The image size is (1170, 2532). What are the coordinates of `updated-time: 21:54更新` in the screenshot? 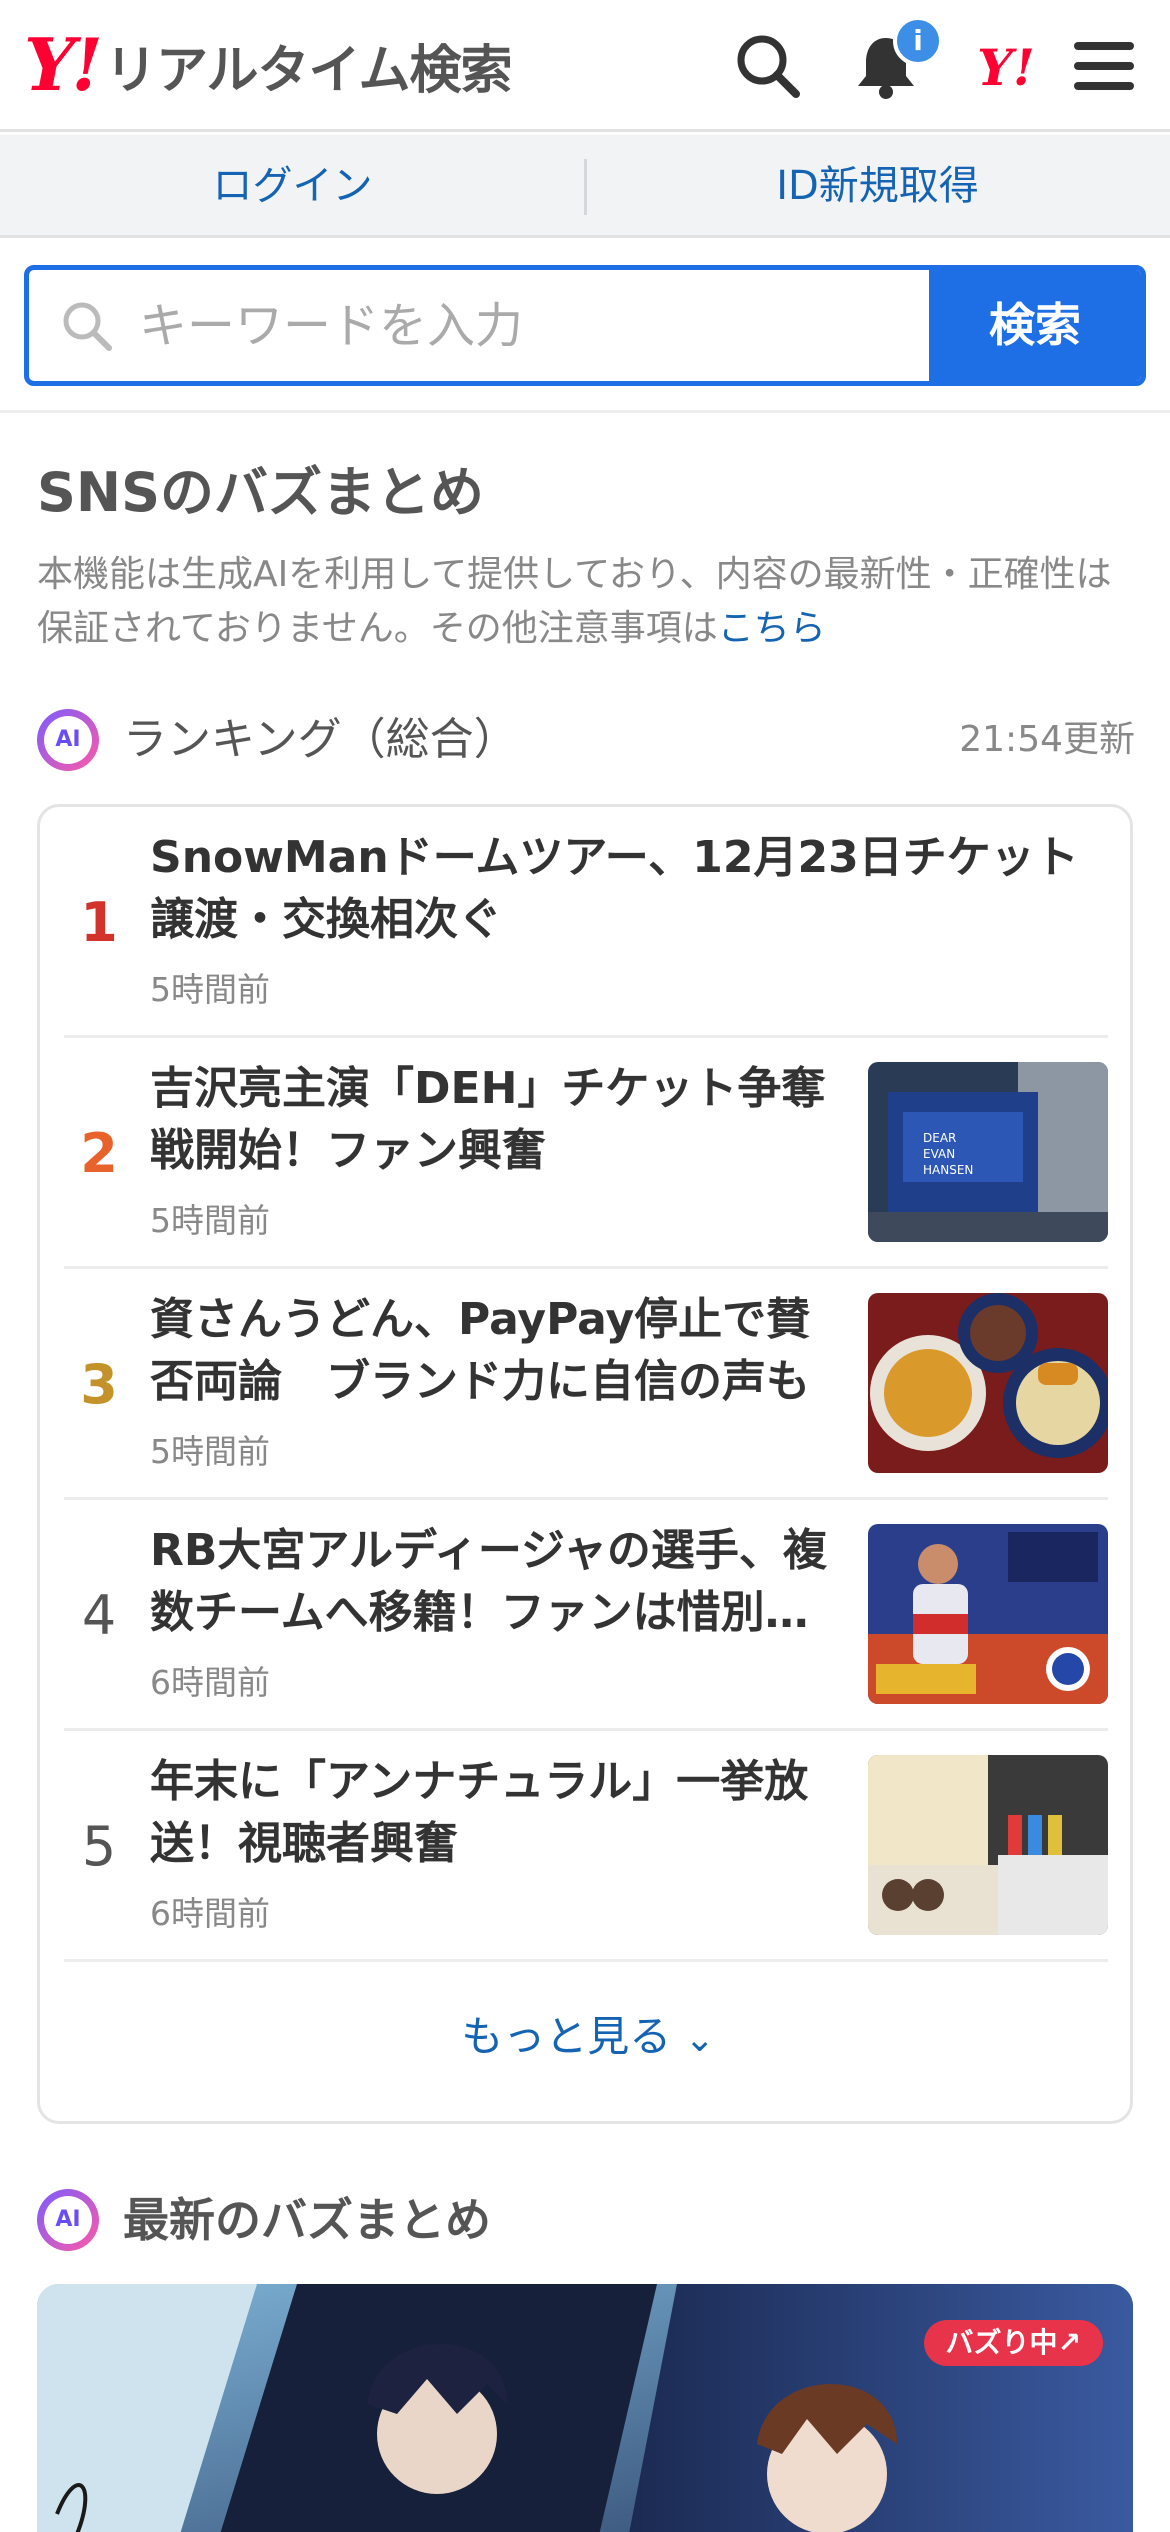 It's located at (1047, 739).